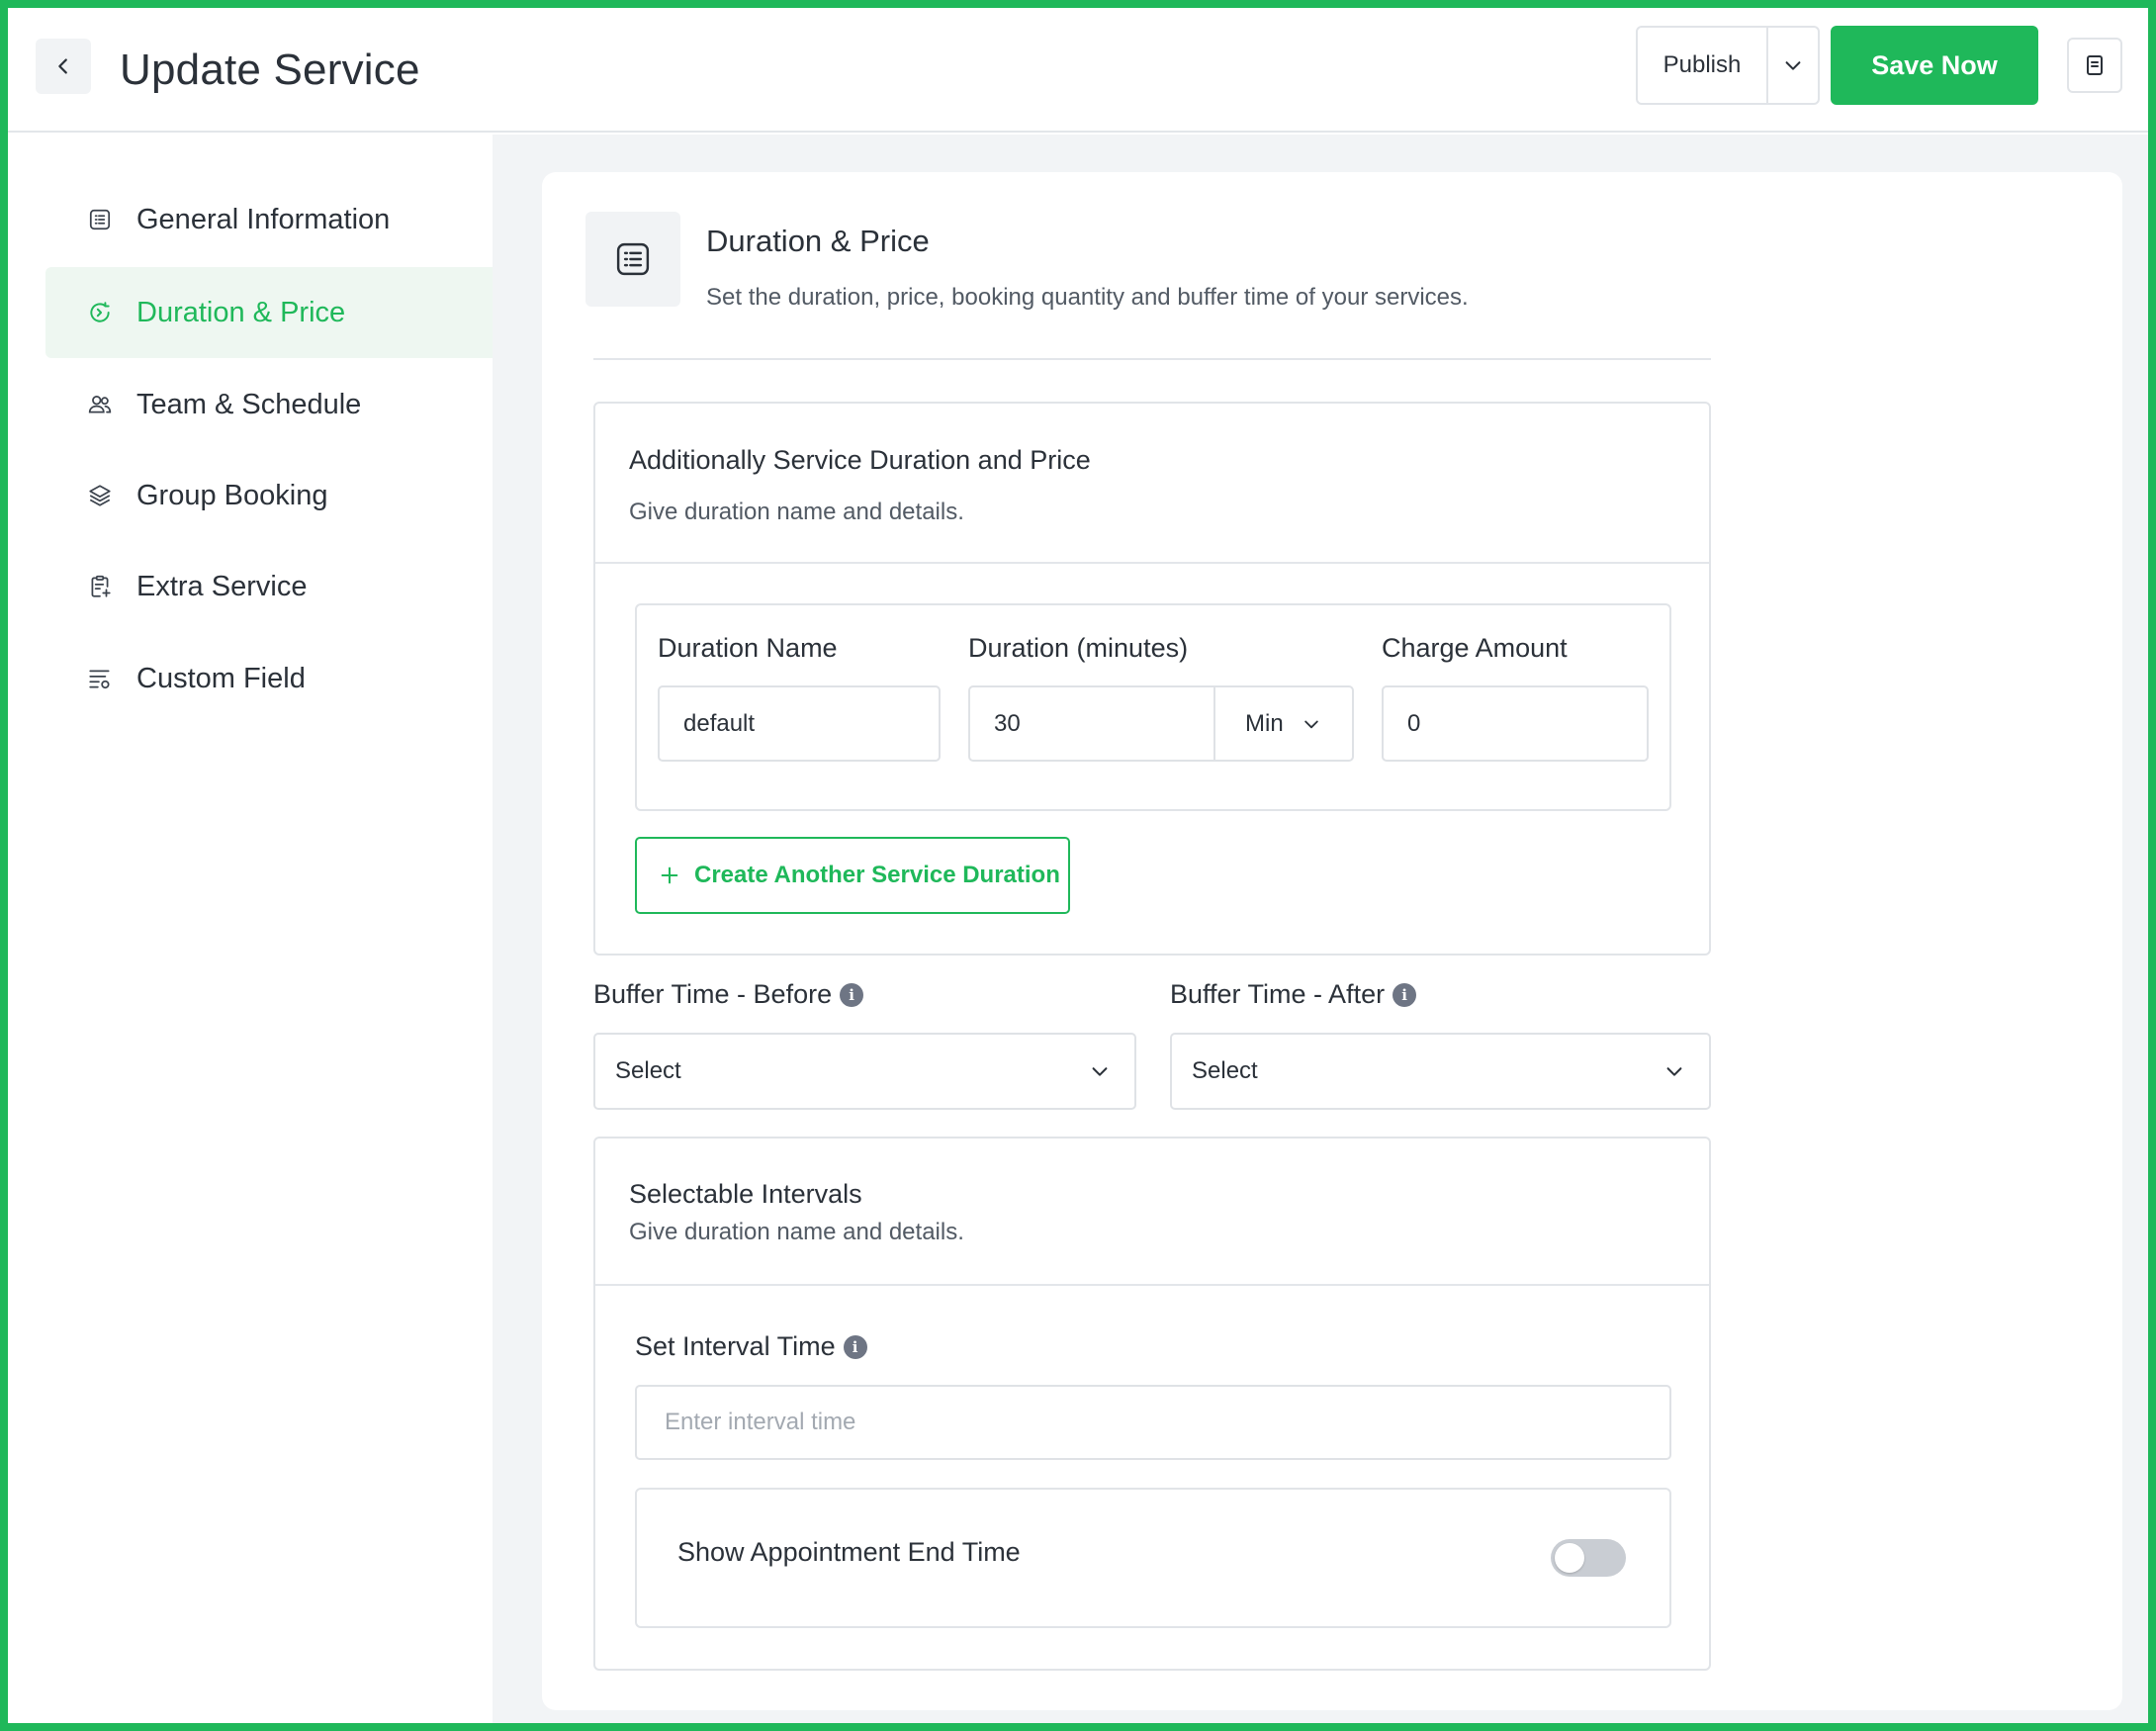  What do you see at coordinates (1007, 723) in the screenshot?
I see `duration-minutes-value: 30` at bounding box center [1007, 723].